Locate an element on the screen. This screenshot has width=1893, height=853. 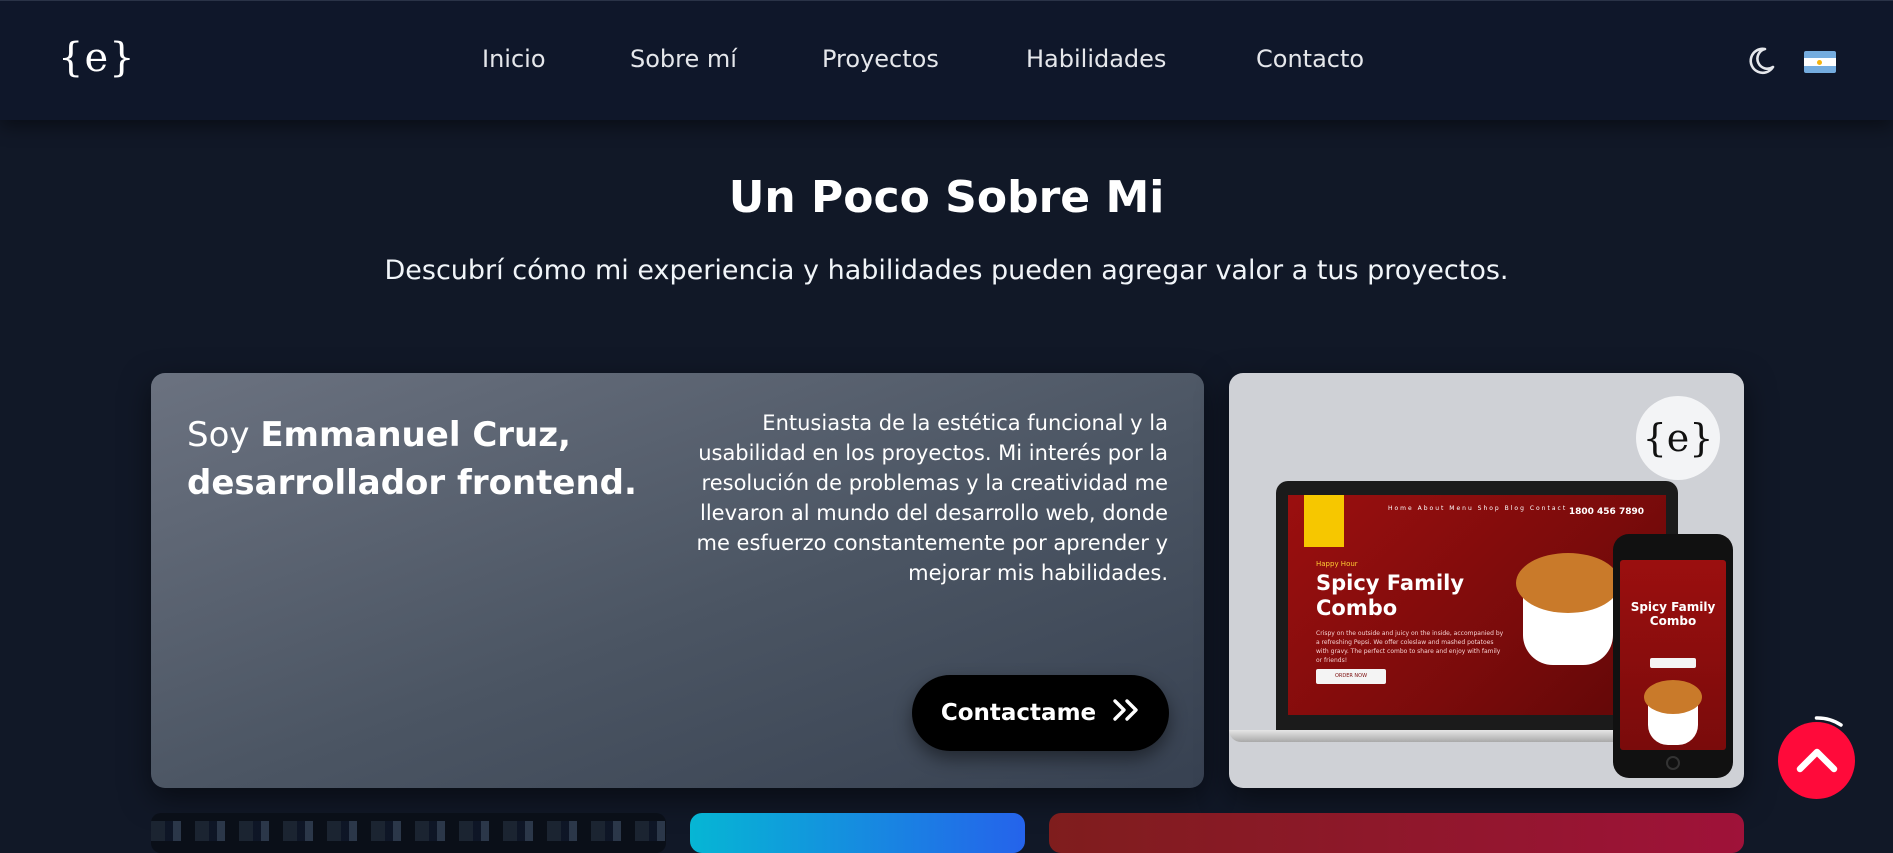
phone-site-title: Spicy Family Combo is located at coordinates (1673, 614).